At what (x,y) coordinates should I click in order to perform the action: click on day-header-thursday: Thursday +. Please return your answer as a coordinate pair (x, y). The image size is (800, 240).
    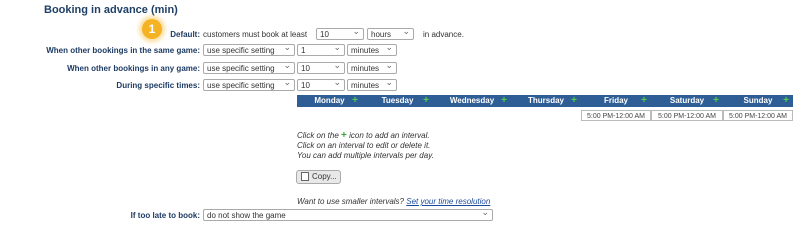
    Looking at the image, I should click on (546, 101).